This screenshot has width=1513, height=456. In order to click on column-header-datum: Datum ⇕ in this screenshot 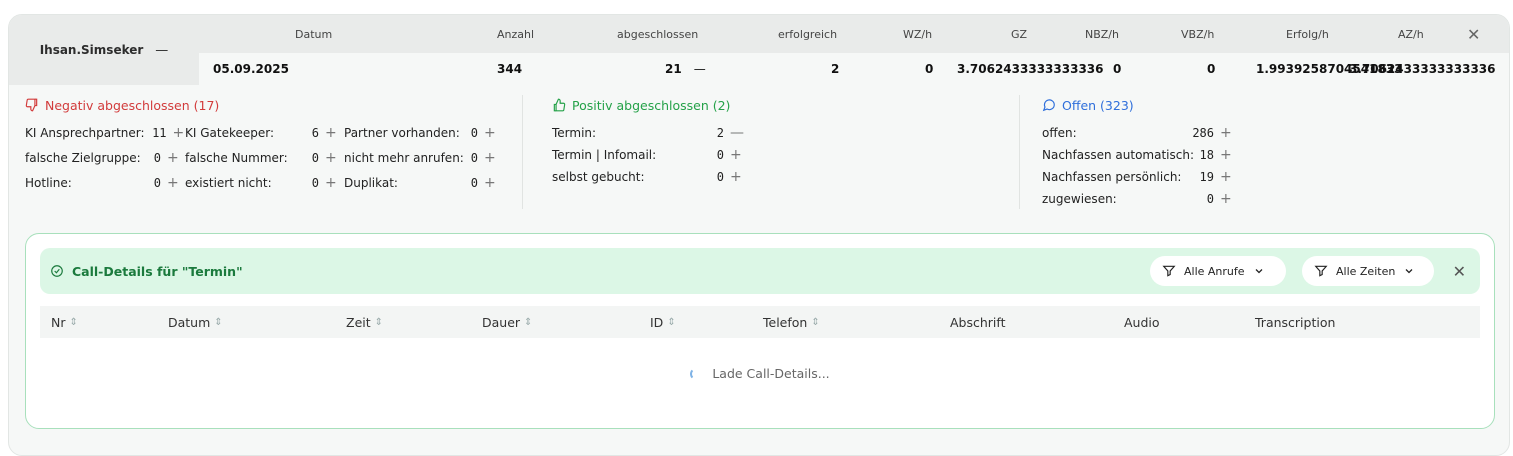, I will do `click(195, 322)`.